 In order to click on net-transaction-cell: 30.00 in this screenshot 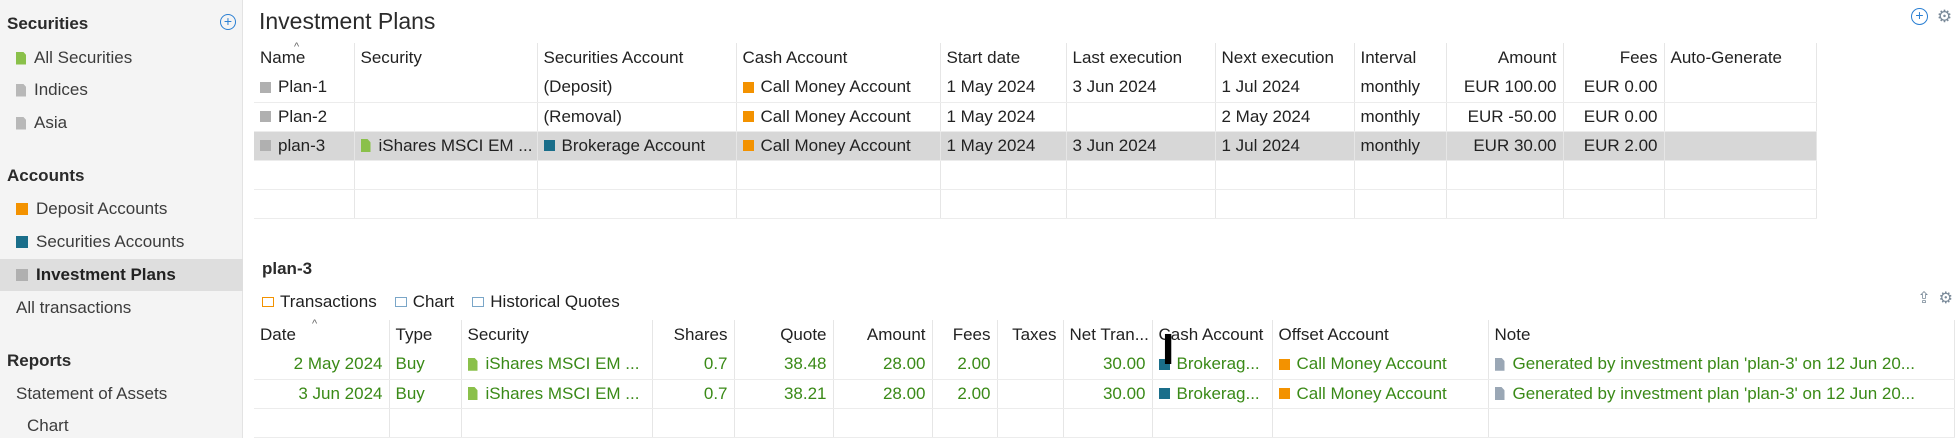, I will do `click(1108, 365)`.